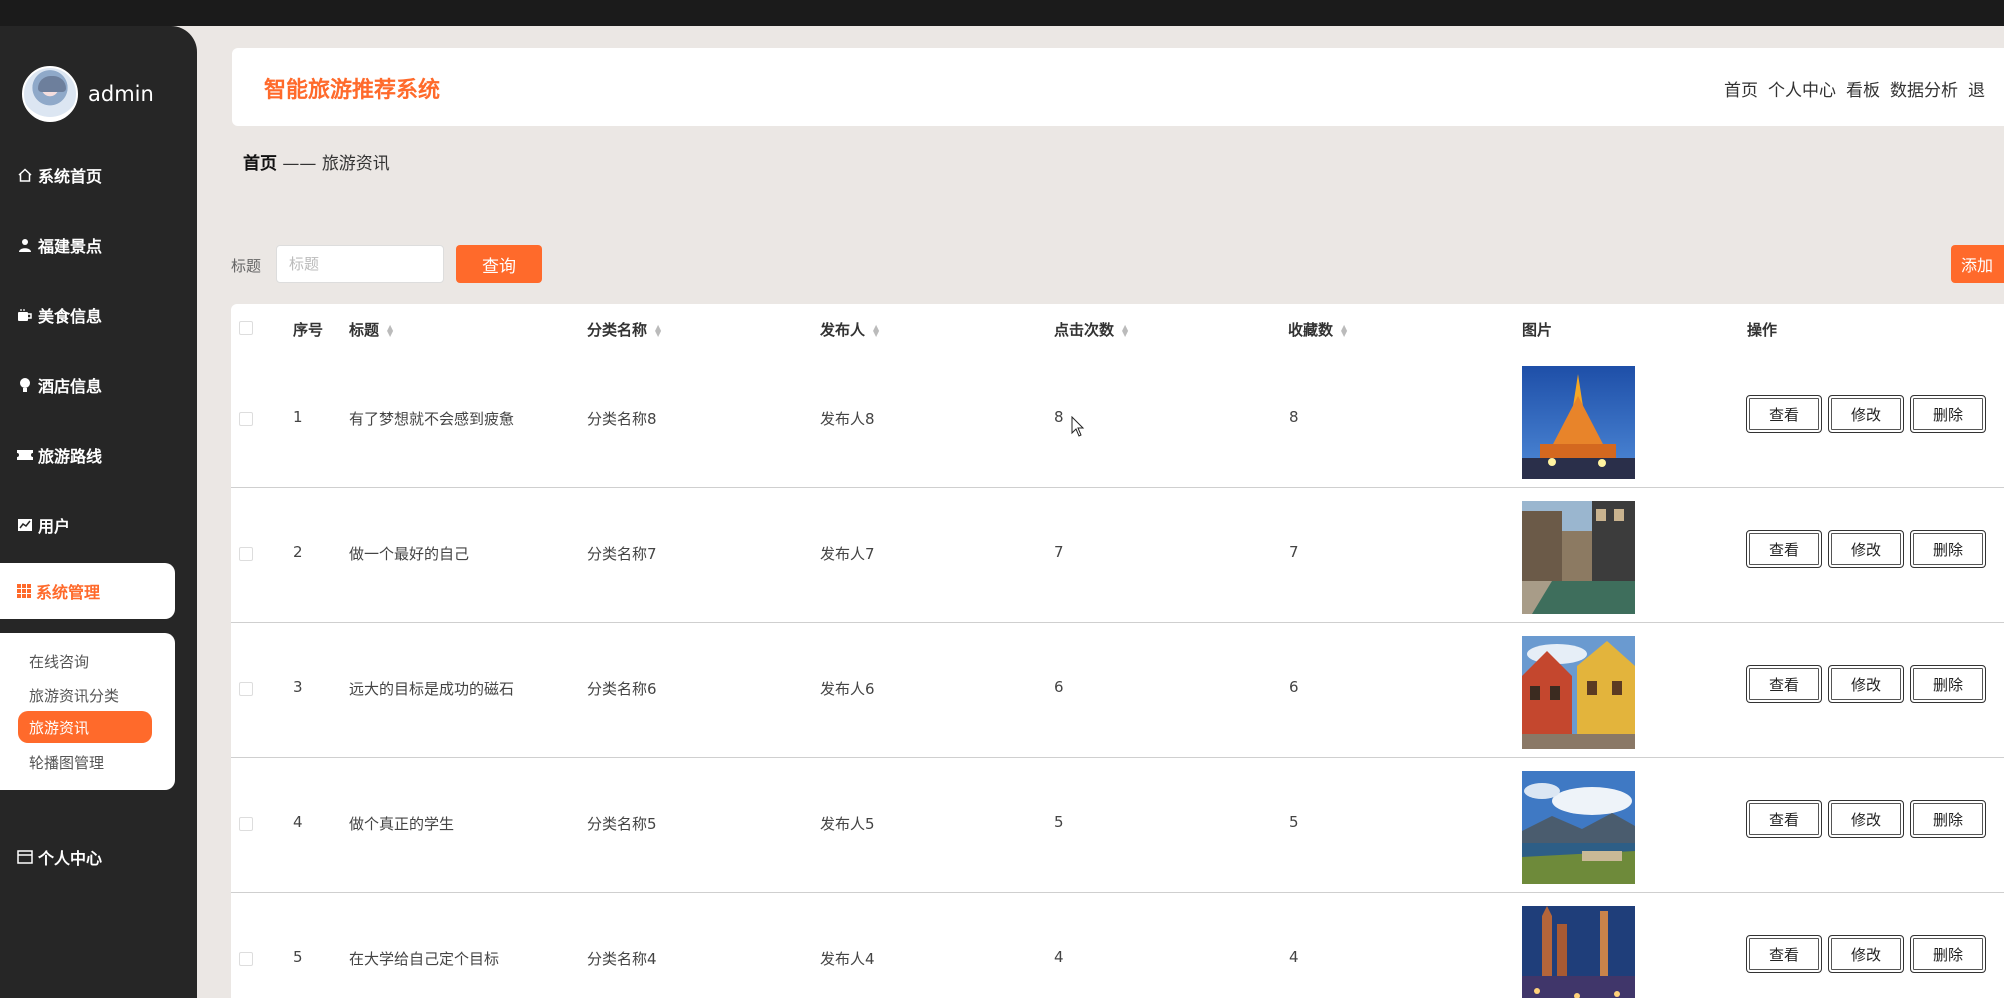 The image size is (2004, 998). I want to click on sidebar-item-label: 用户, so click(54, 526).